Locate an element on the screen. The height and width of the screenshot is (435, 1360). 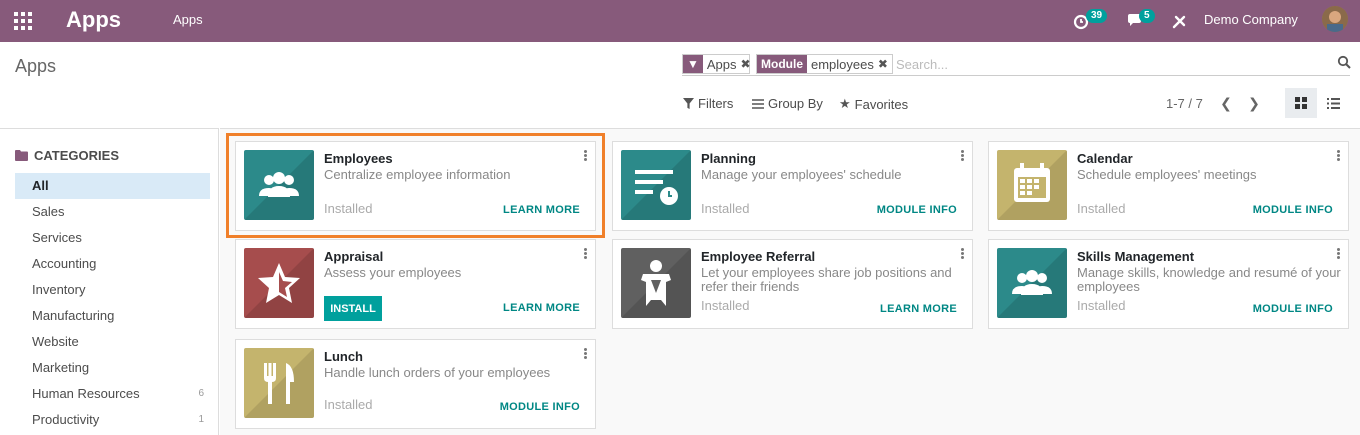
category-count: 1 is located at coordinates (201, 419).